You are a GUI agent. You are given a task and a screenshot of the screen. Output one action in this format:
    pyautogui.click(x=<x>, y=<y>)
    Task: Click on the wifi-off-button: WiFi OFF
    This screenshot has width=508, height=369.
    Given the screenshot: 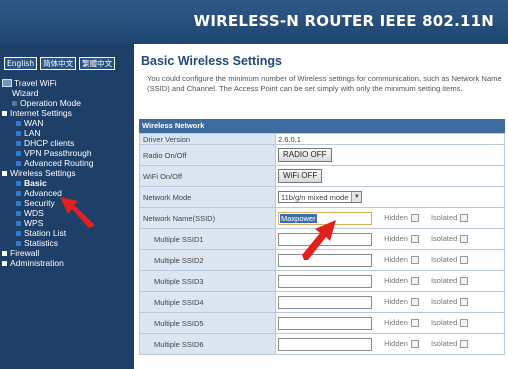 What is the action you would take?
    pyautogui.click(x=300, y=176)
    